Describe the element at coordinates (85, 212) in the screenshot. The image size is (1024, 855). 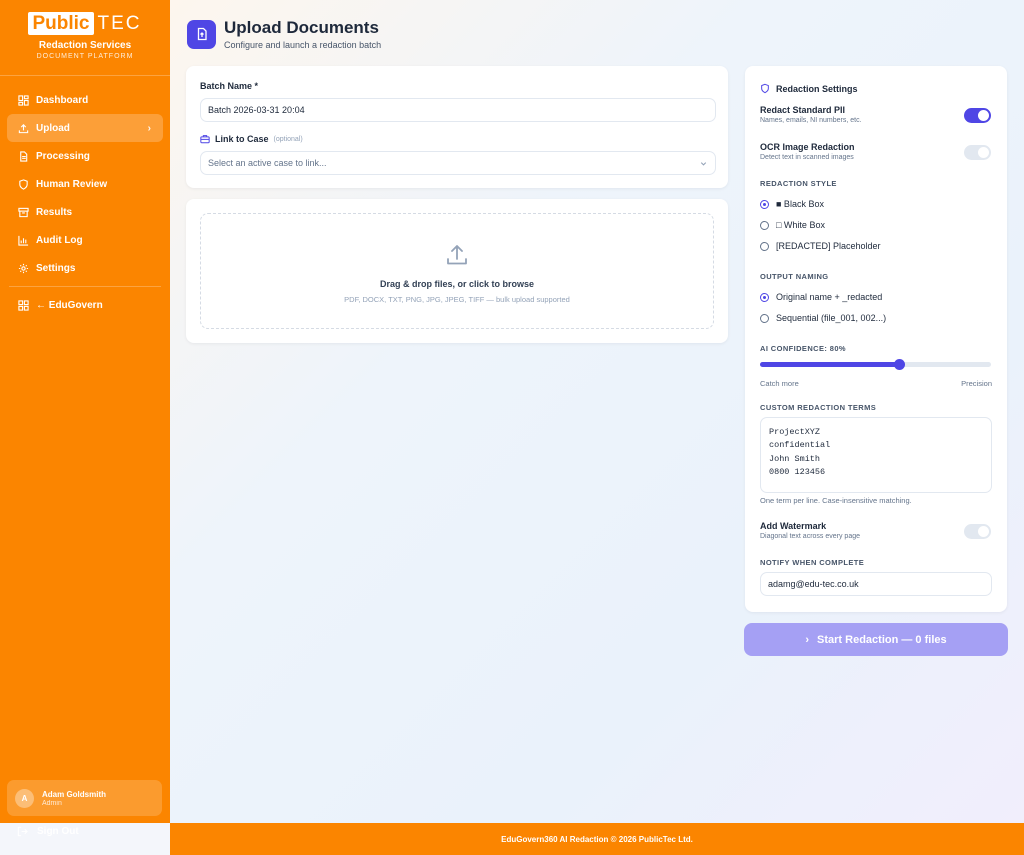
I see `sidebar-item-results: Results` at that location.